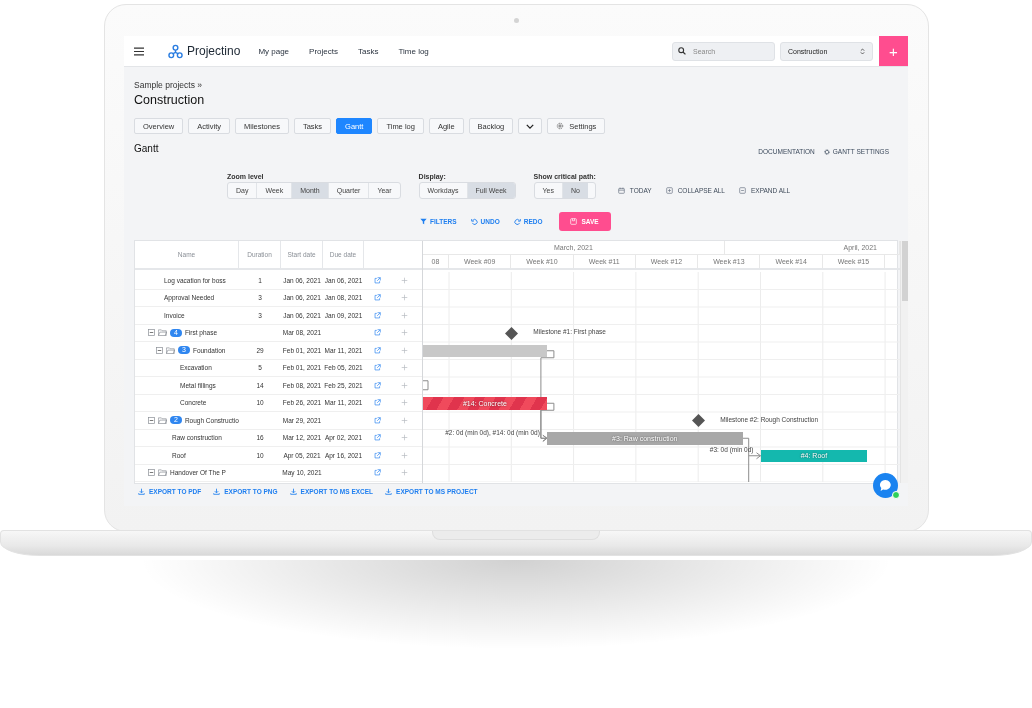  I want to click on brand-name: Projectino, so click(214, 51).